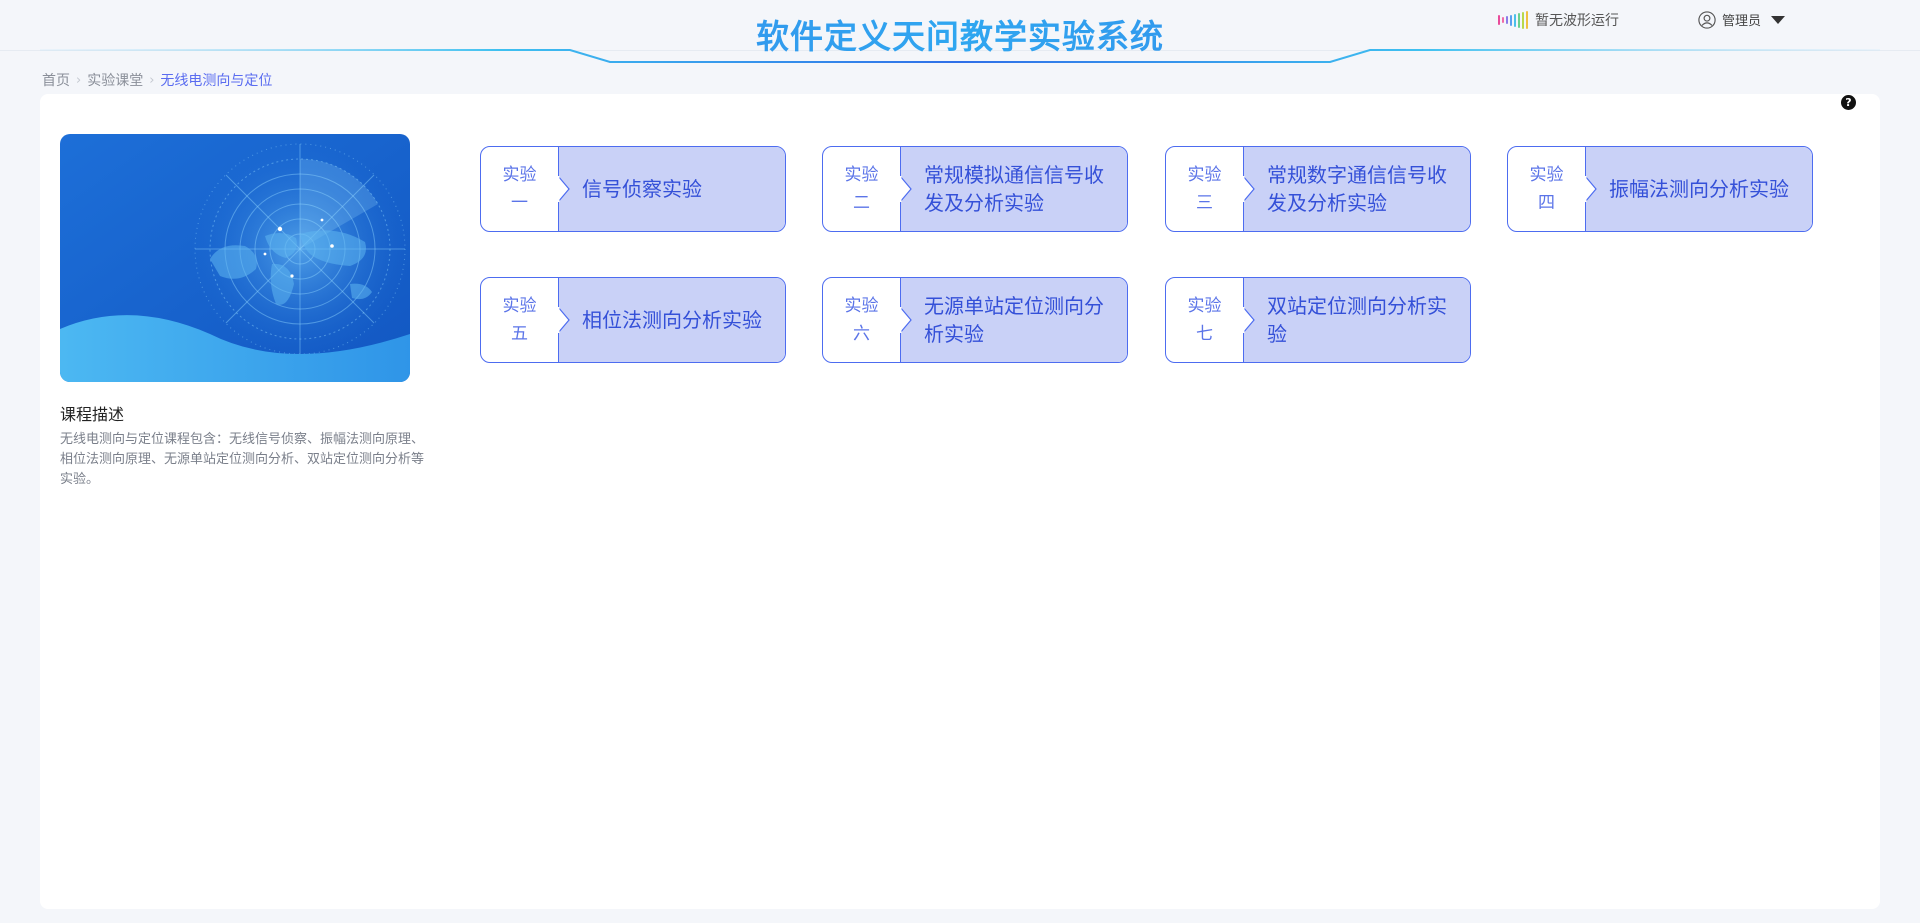 This screenshot has height=923, width=1920. I want to click on experiment-card-6: 实验 六 无源单站定位测向分析实验, so click(975, 320).